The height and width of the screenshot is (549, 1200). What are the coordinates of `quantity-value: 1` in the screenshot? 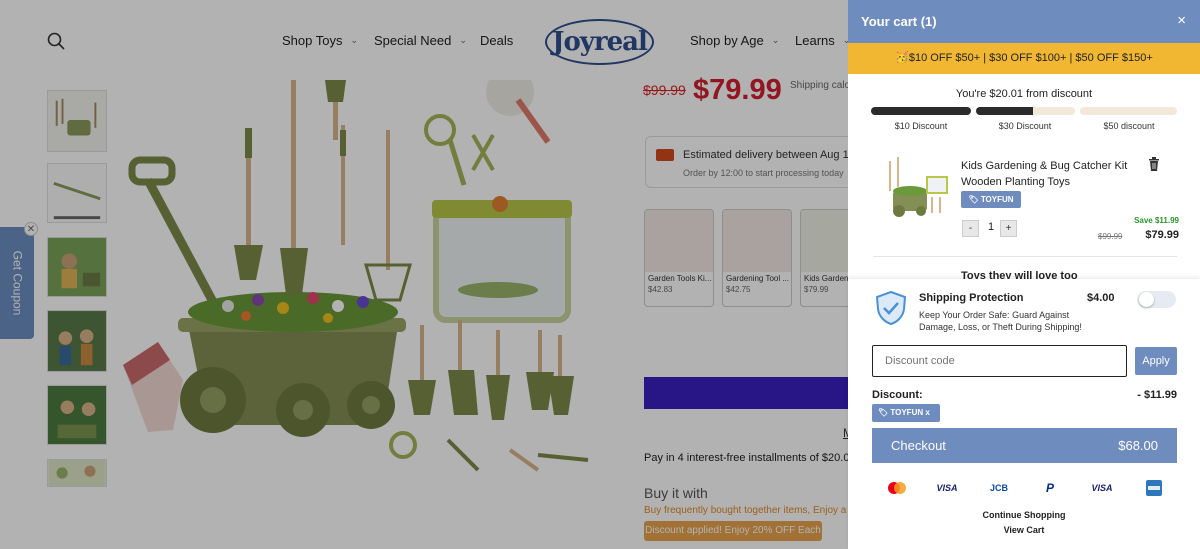 It's located at (991, 227).